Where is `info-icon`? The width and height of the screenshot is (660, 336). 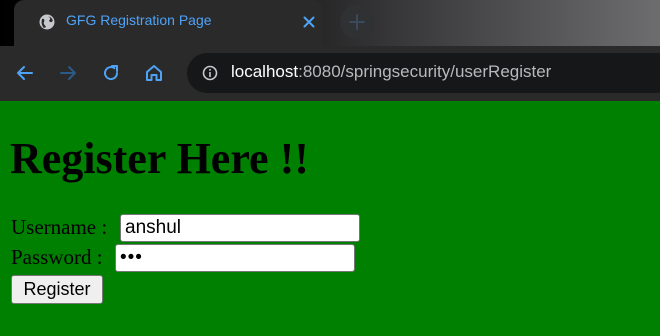 info-icon is located at coordinates (210, 73).